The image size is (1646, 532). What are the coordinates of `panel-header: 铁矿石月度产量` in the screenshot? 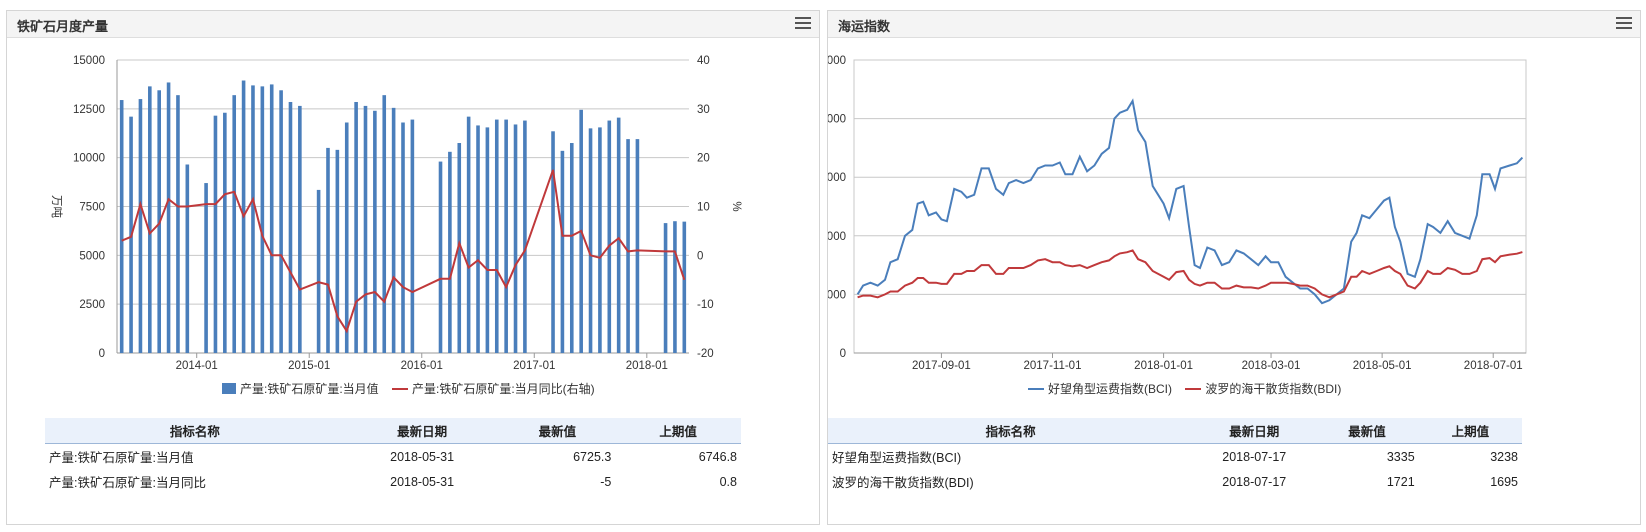 It's located at (413, 24).